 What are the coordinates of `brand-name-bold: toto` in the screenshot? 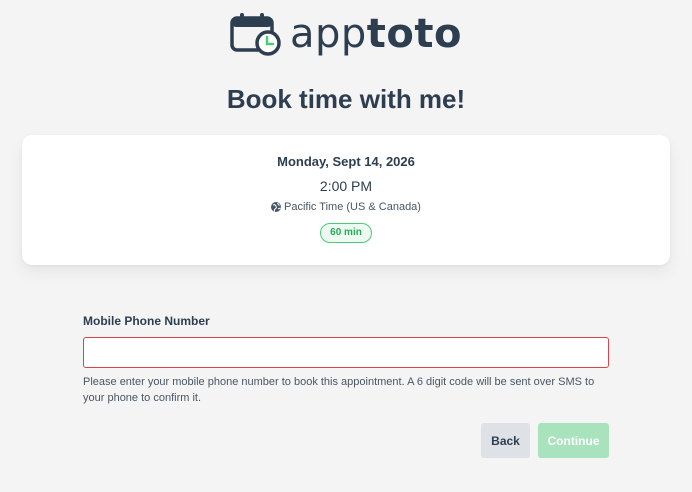 It's located at (414, 34).